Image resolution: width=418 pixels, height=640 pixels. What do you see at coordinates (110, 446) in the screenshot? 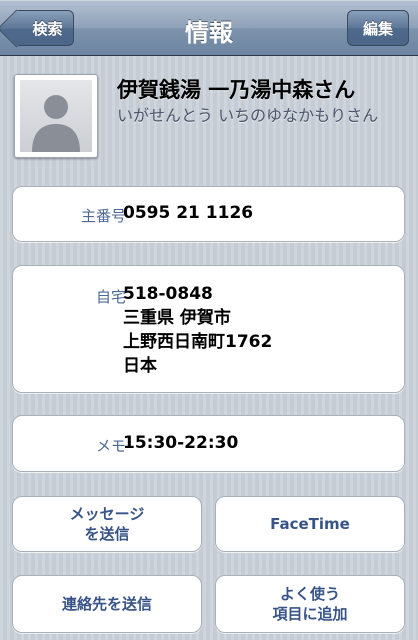
I see `memo-label: メモ` at bounding box center [110, 446].